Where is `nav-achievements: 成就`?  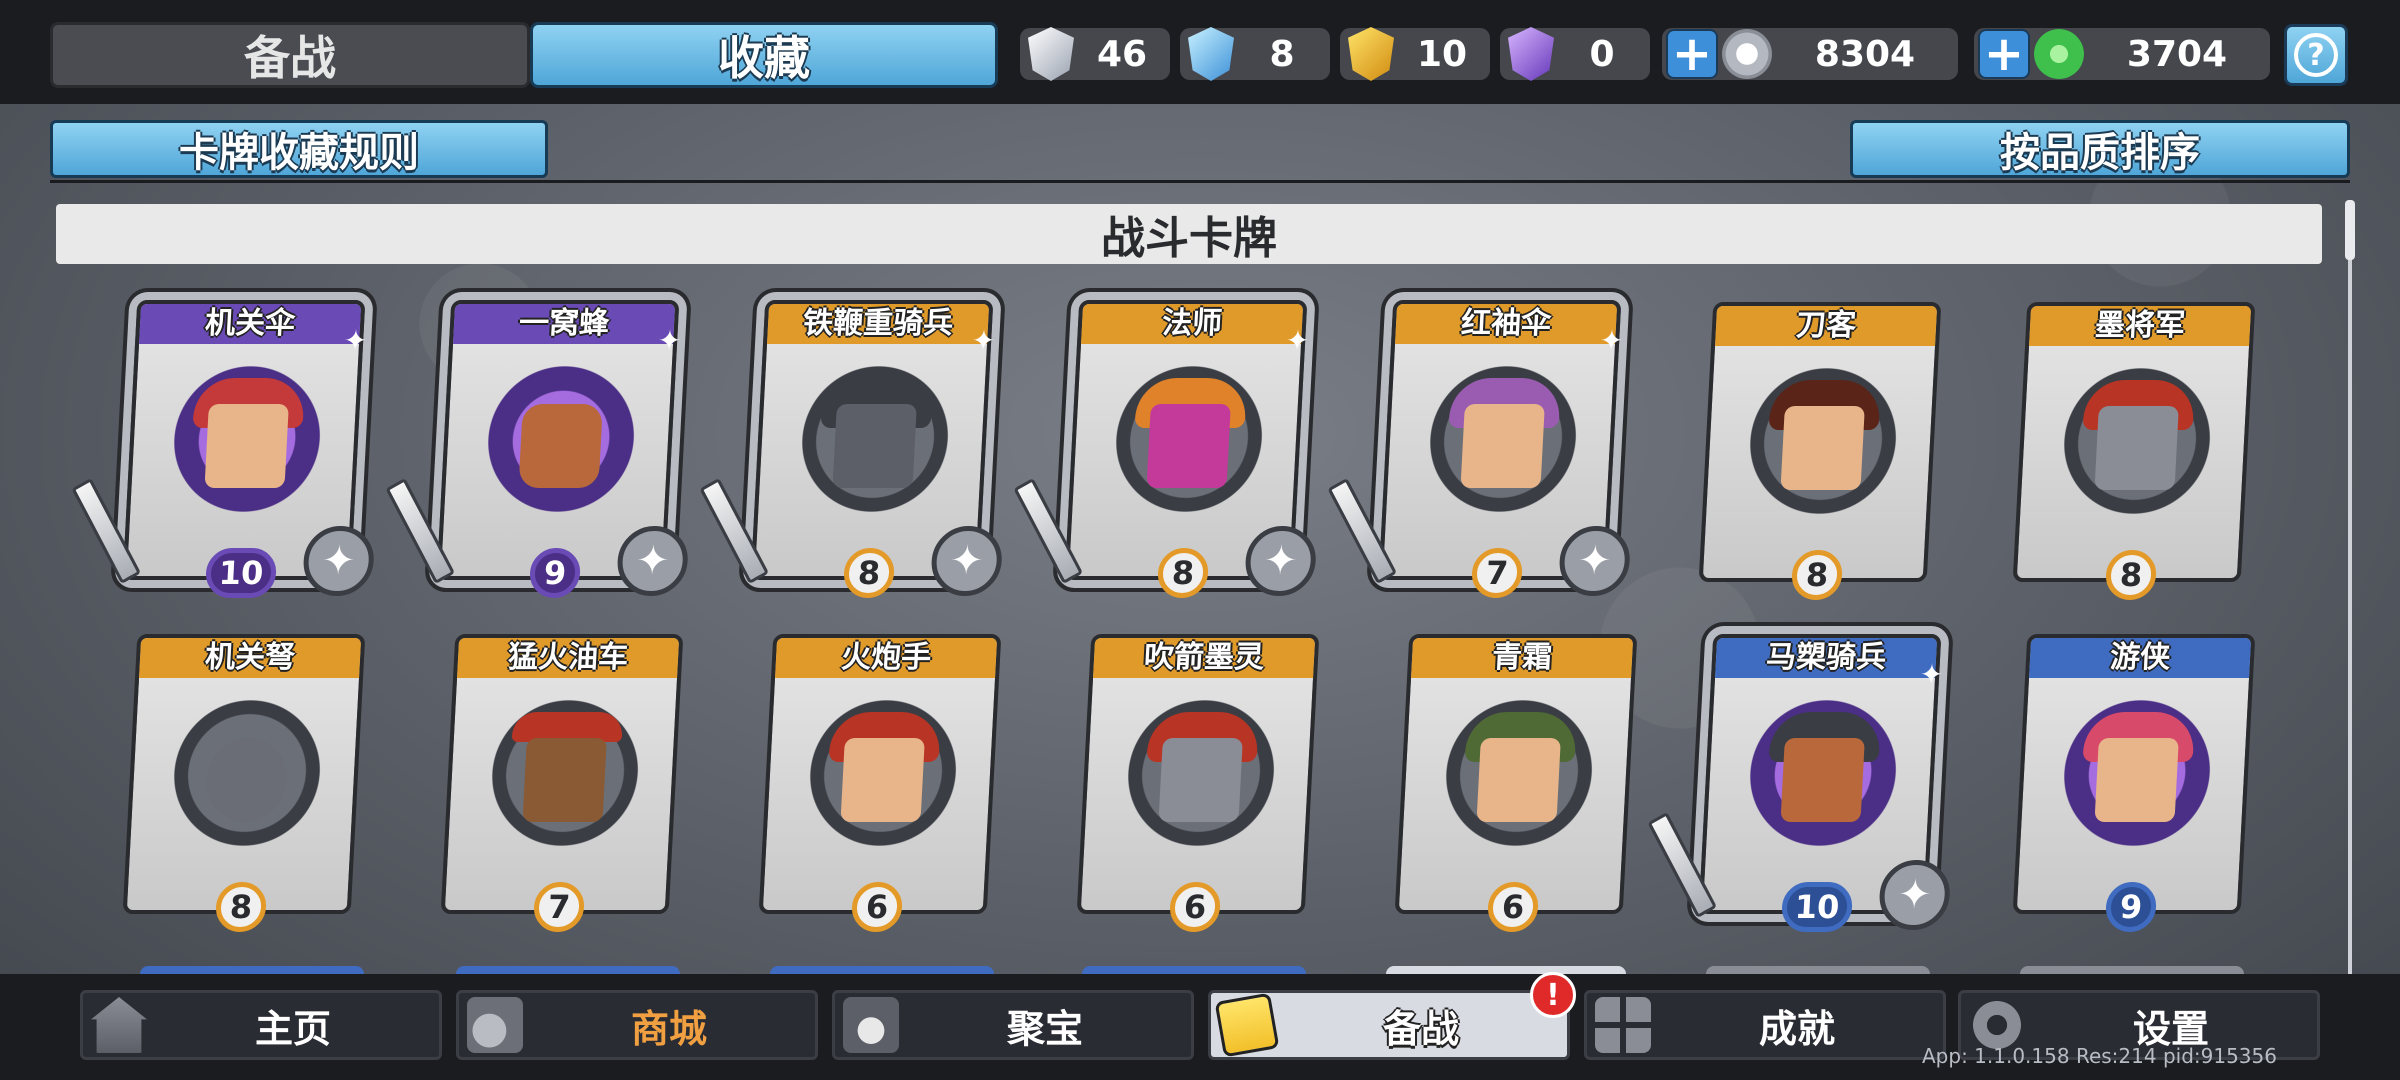 nav-achievements: 成就 is located at coordinates (1765, 1025).